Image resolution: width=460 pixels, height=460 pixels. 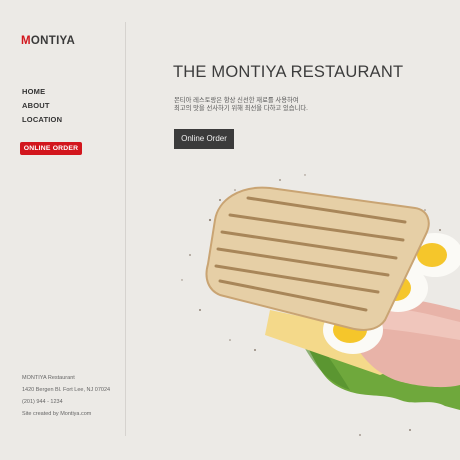 I want to click on logo-text: ONTIYA, so click(x=53, y=41).